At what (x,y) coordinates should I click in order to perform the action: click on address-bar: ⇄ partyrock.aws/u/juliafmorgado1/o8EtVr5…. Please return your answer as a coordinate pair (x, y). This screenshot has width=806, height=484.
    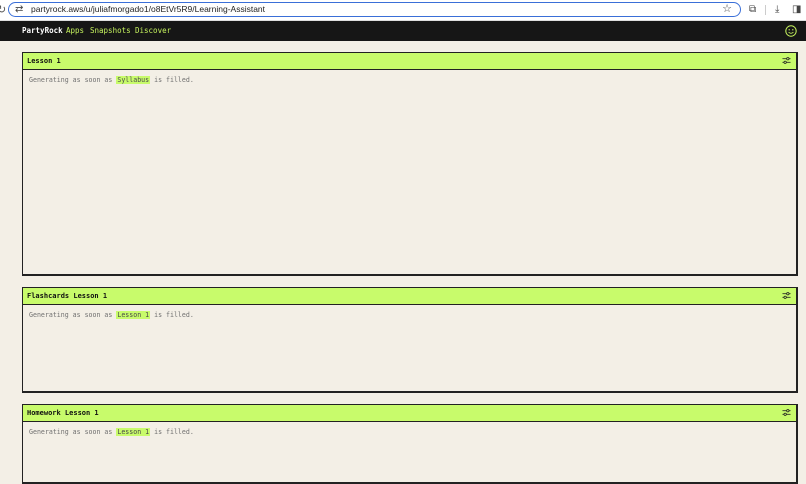
    Looking at the image, I should click on (374, 9).